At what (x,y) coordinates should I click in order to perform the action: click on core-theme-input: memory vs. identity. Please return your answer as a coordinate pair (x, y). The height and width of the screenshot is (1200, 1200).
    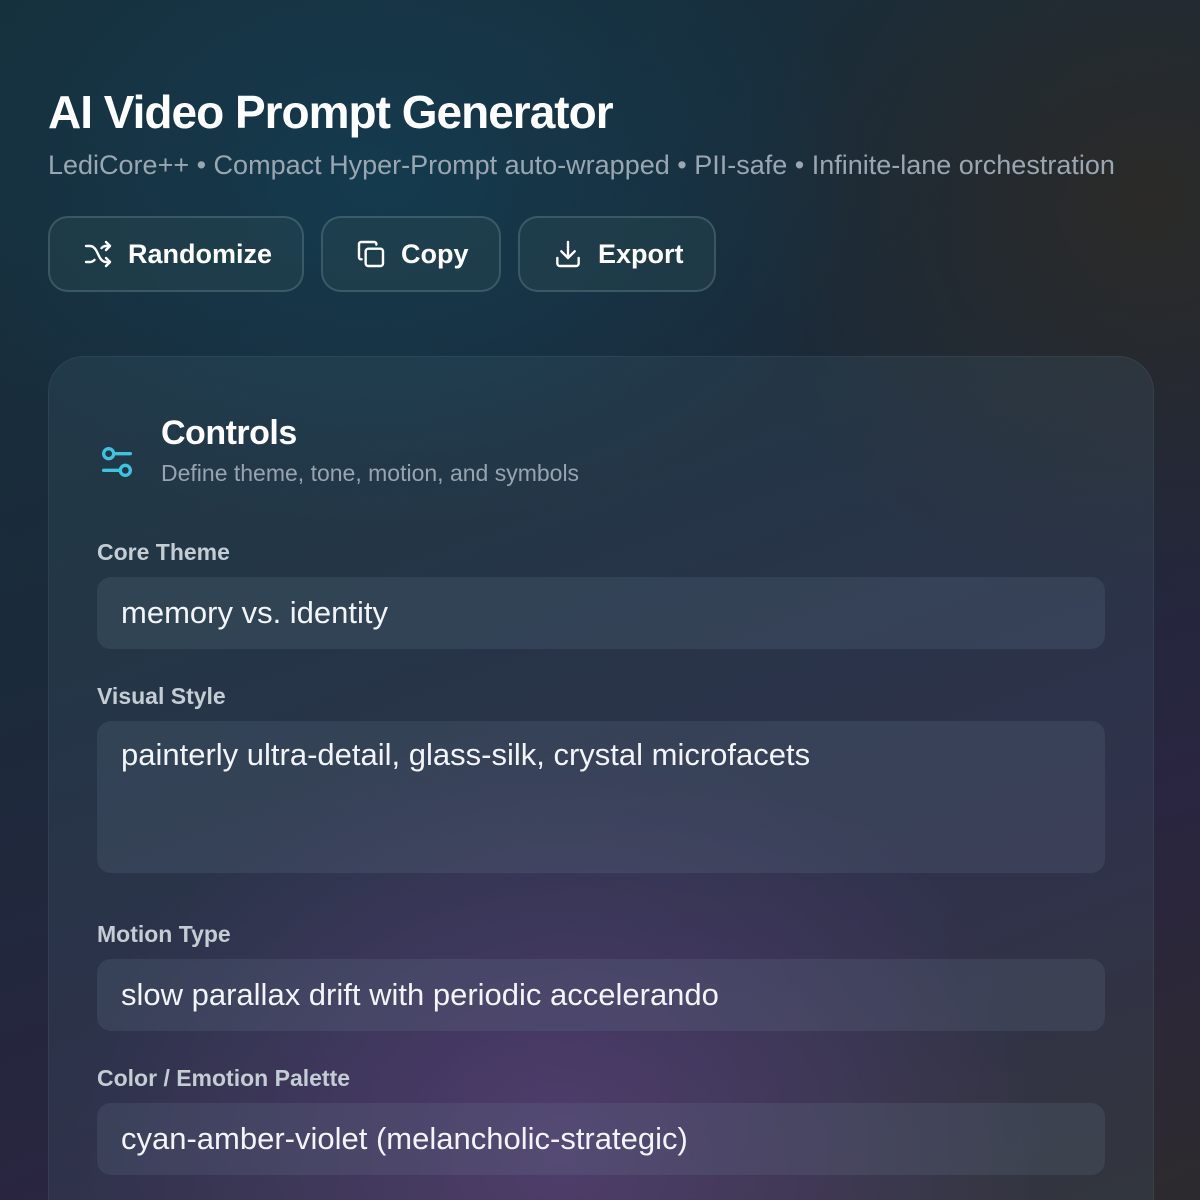
    Looking at the image, I should click on (601, 613).